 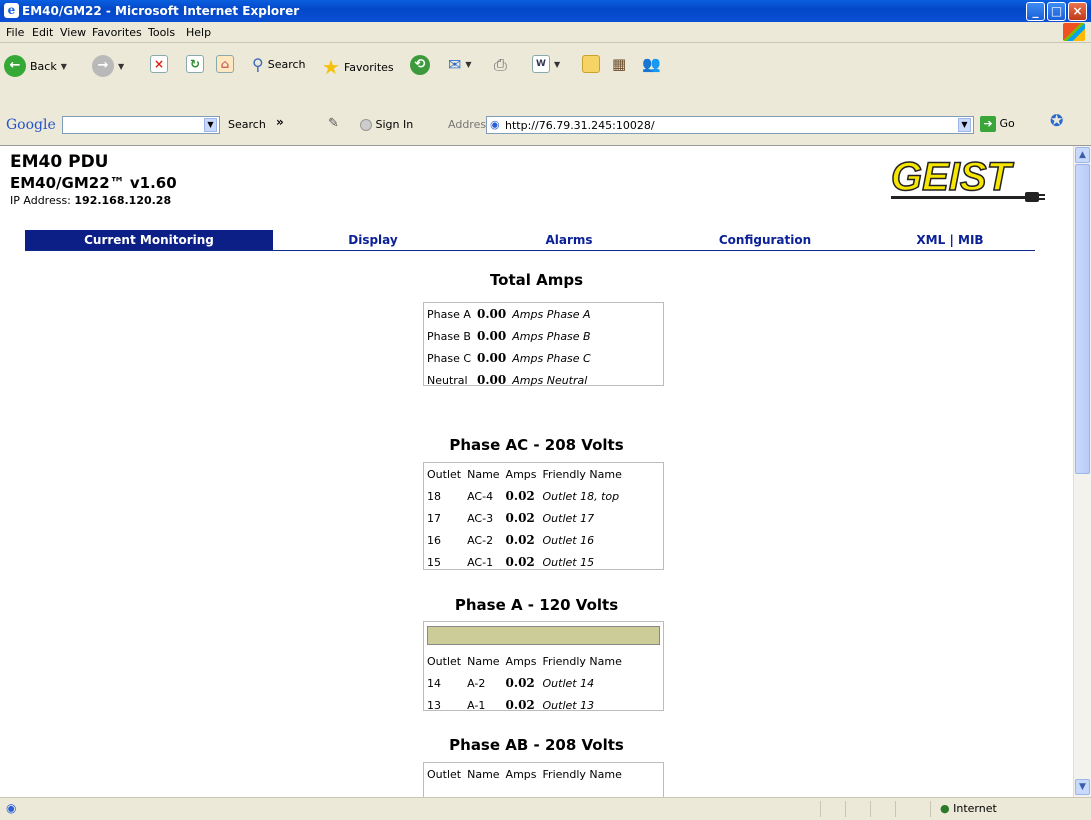 I want to click on ip-address: IP Address: 192.168.120.28, so click(x=91, y=200).